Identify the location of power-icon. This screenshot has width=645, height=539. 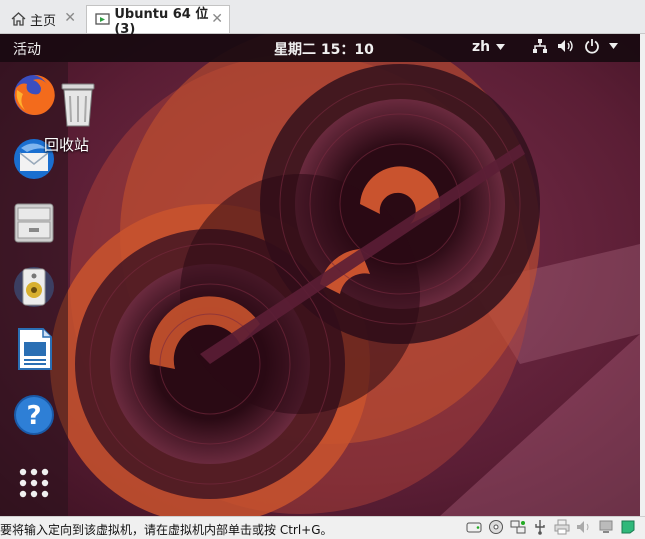
(592, 46).